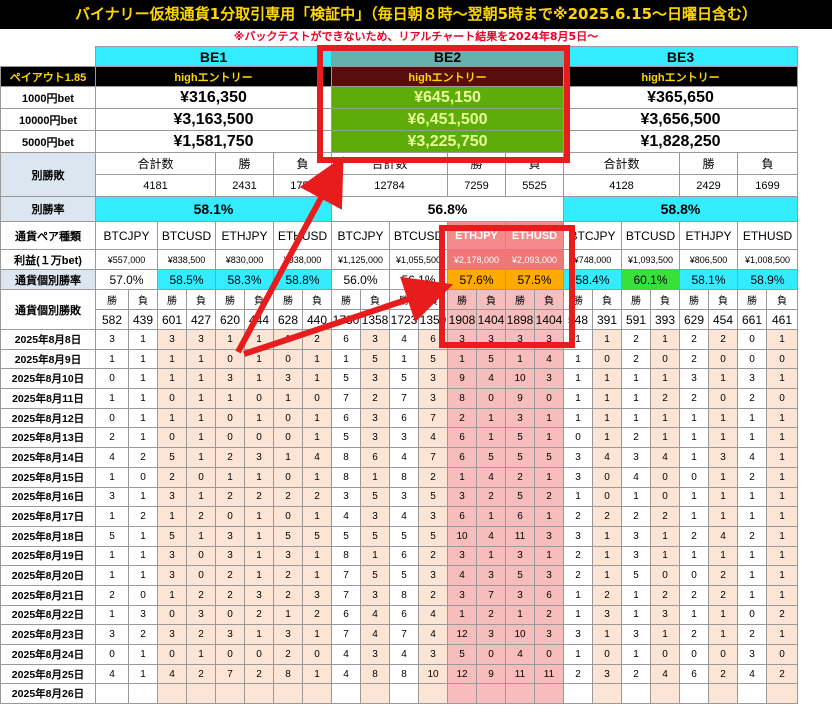 The image size is (832, 712). I want to click on day-date: 2025年8月24日, so click(48, 654).